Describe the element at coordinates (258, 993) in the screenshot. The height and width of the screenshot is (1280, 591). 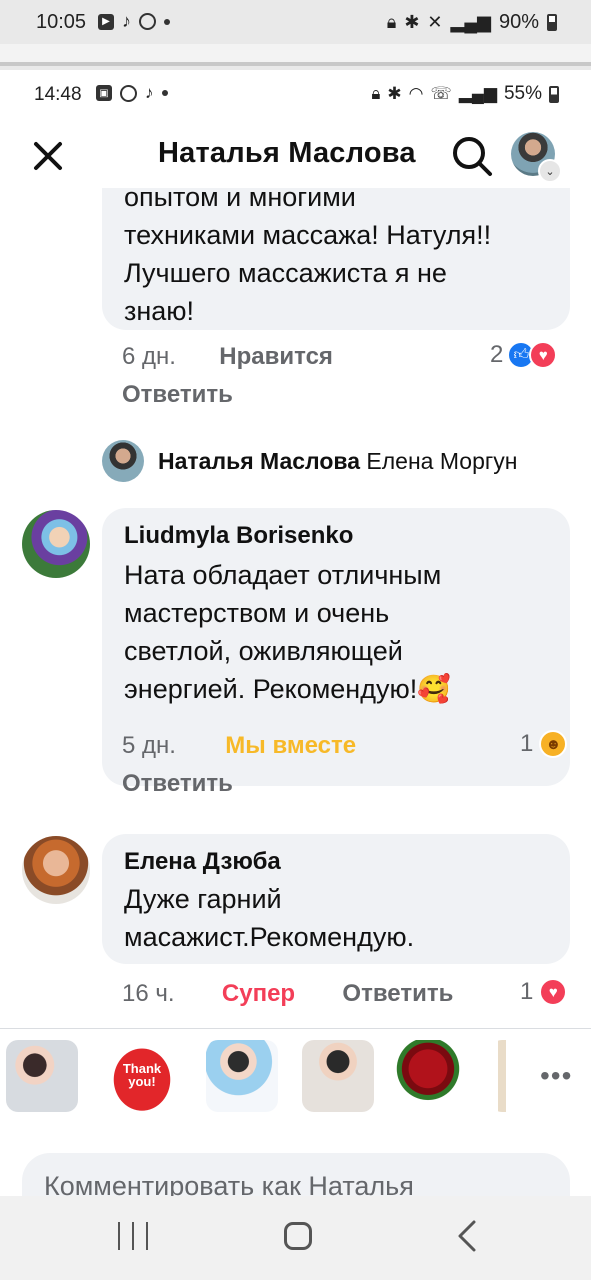
I see `super-reaction-button: Супер` at that location.